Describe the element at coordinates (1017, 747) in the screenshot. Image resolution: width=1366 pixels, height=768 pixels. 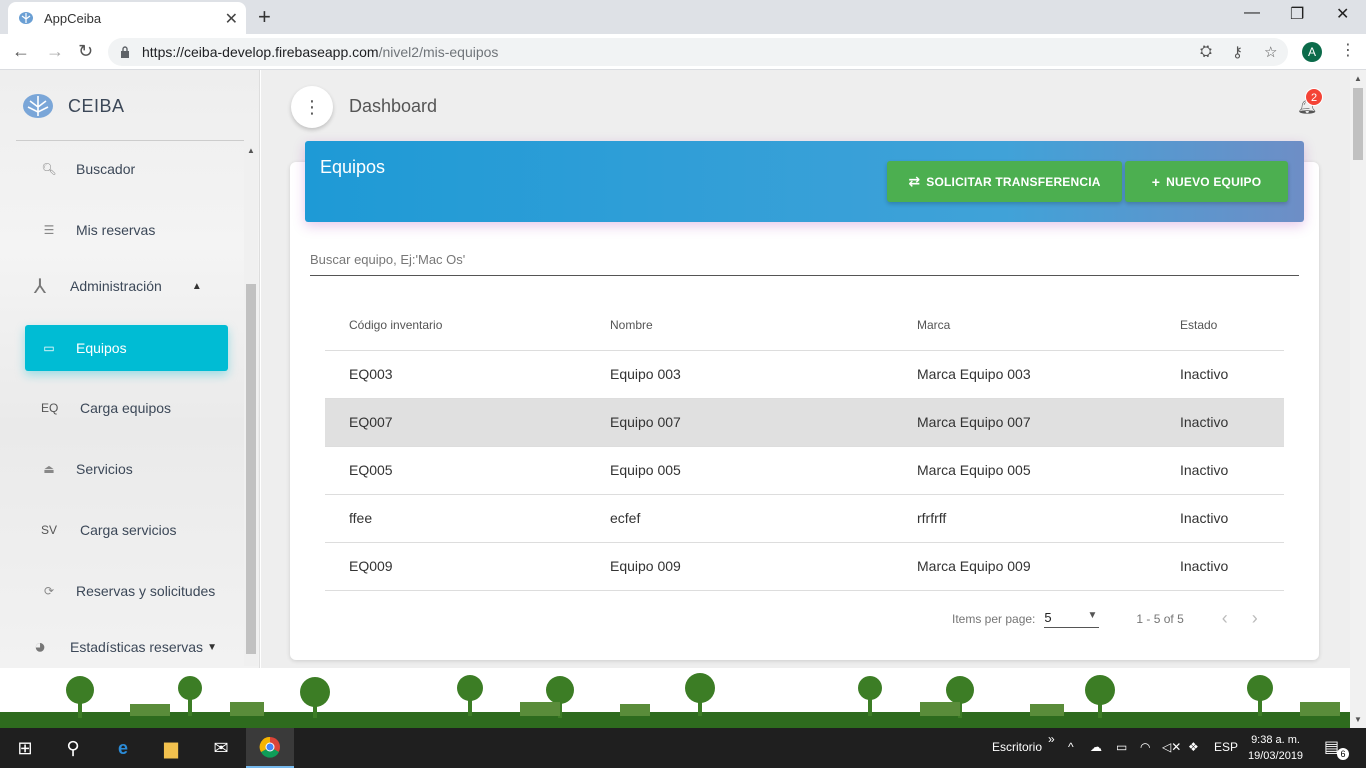
I see `desktop-toolbar-label: Escritorio` at that location.